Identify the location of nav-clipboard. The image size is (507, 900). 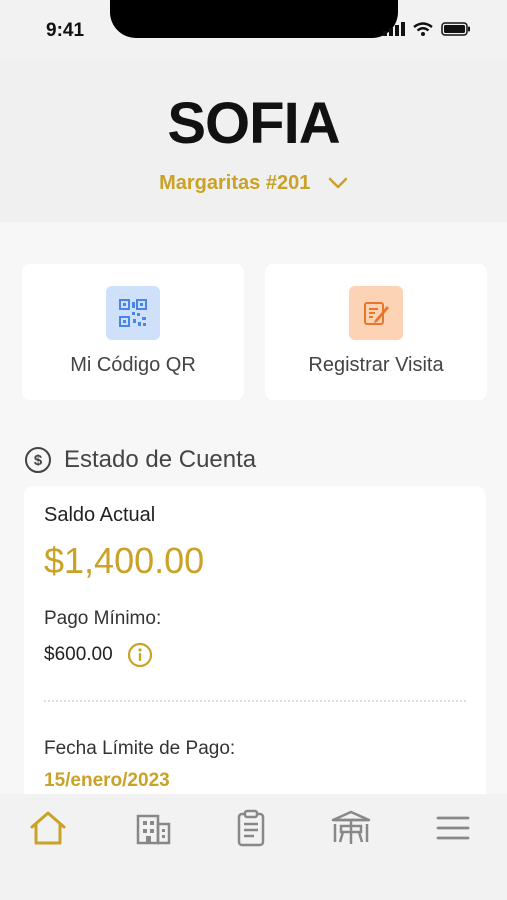
(251, 828).